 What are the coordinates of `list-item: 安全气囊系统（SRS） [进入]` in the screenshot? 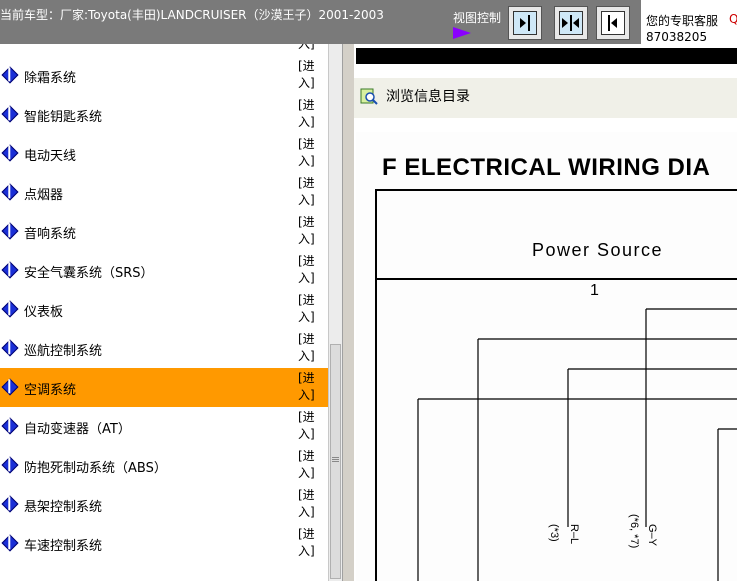 It's located at (164, 270).